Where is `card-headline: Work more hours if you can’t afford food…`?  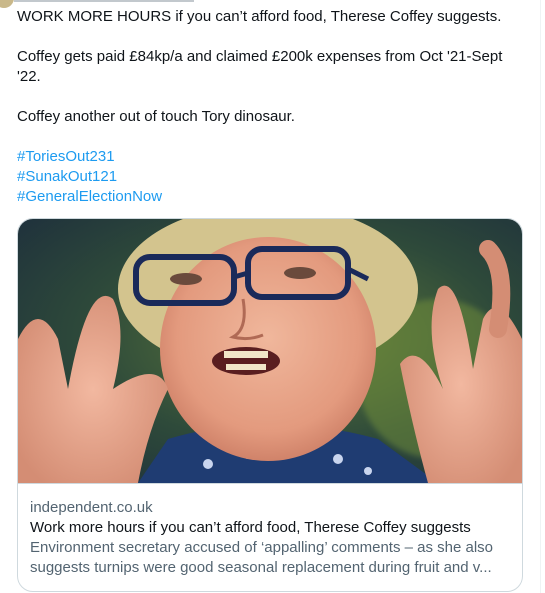 card-headline: Work more hours if you can’t afford food… is located at coordinates (250, 527).